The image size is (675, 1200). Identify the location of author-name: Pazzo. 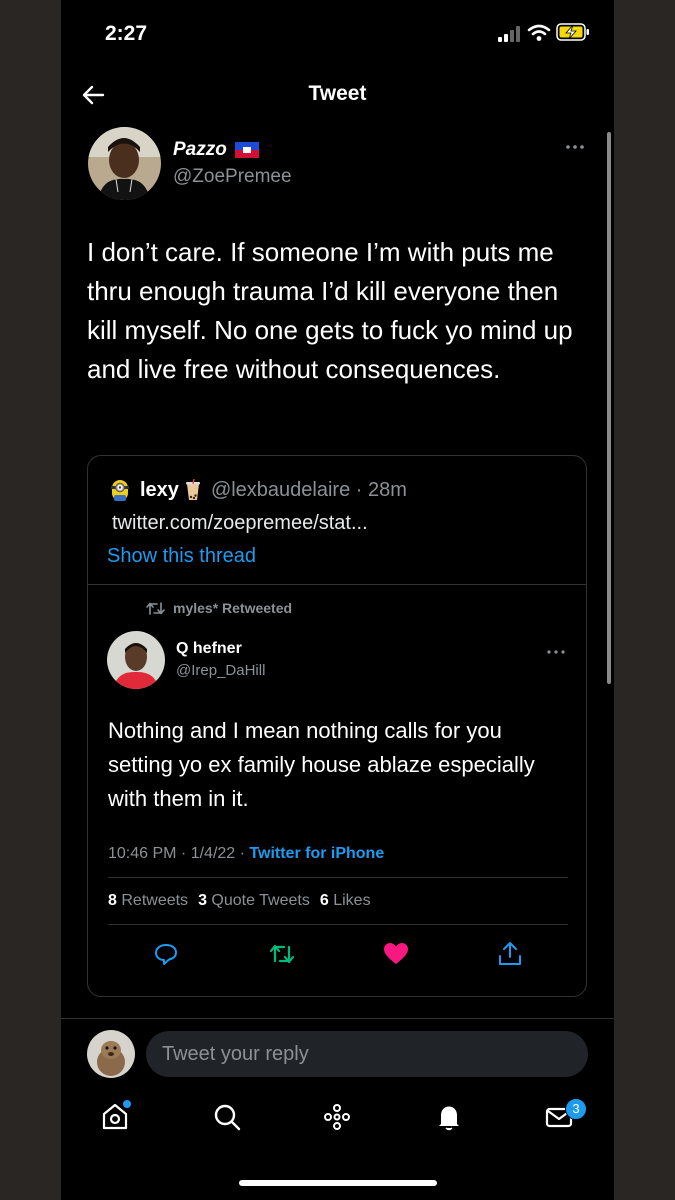
(200, 150).